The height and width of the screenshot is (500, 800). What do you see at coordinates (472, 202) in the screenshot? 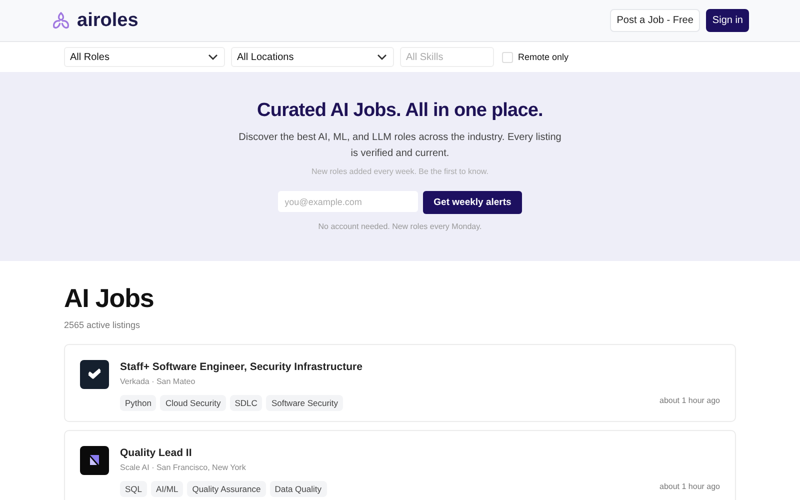
I see `weekly-alerts-button: Get weekly alerts` at bounding box center [472, 202].